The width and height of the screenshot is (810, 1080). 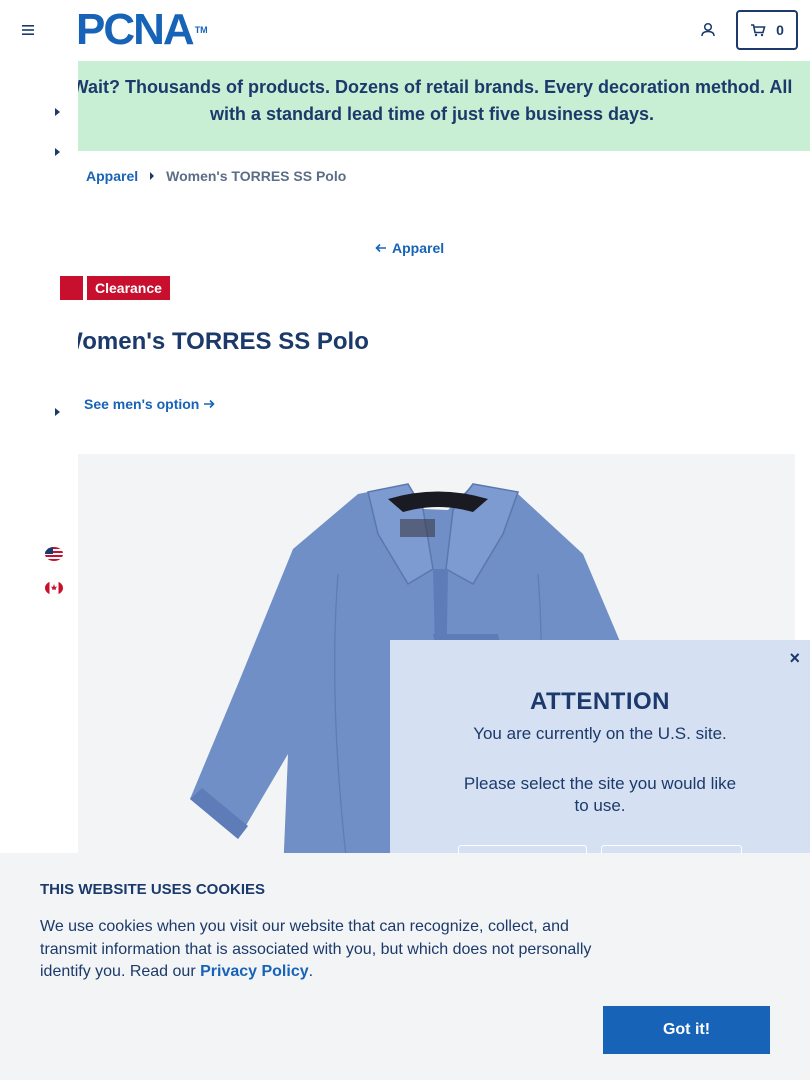 What do you see at coordinates (418, 248) in the screenshot?
I see `back-link-label: Apparel` at bounding box center [418, 248].